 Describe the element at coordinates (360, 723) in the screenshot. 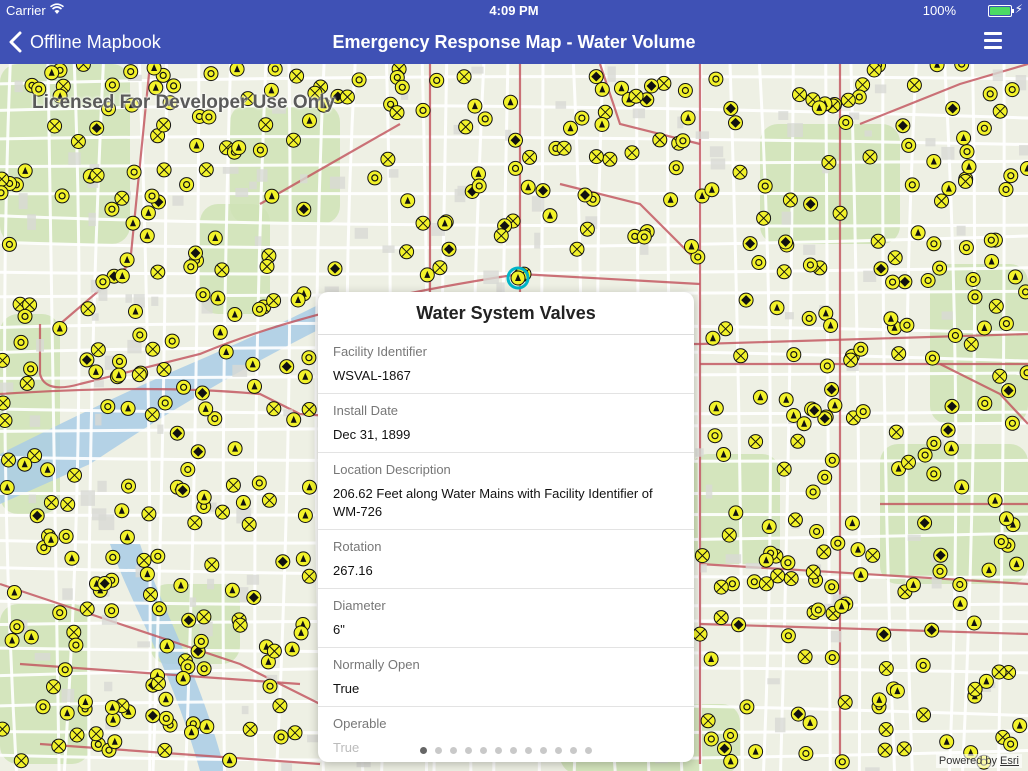

I see `field-label: Operable` at that location.